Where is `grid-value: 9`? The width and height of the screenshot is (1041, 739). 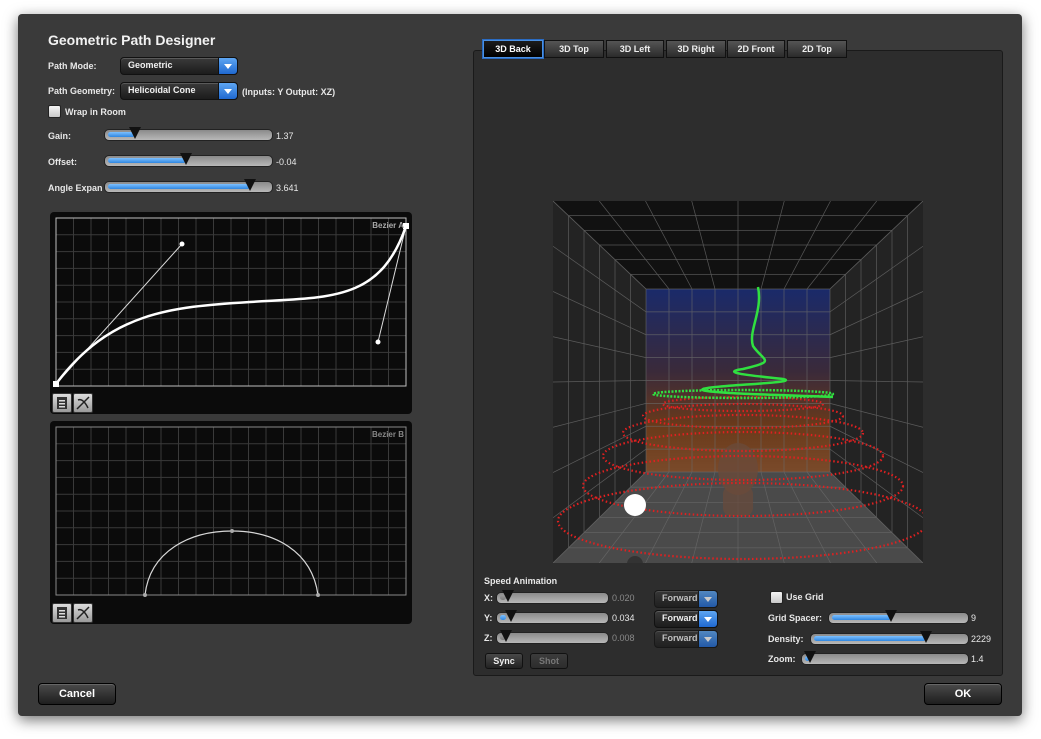
grid-value: 9 is located at coordinates (974, 618).